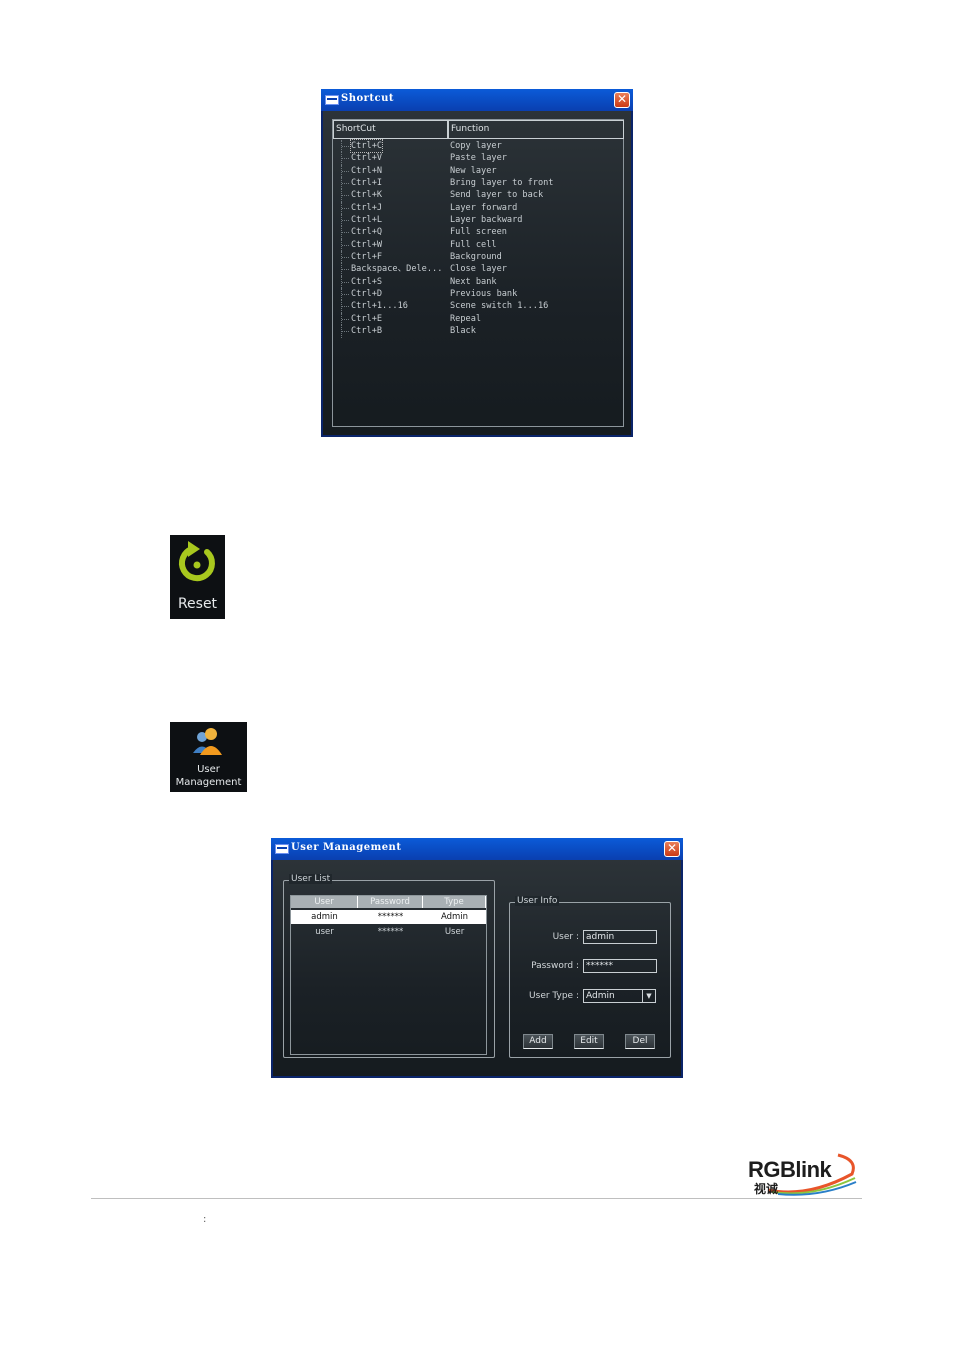 The image size is (954, 1350). Describe the element at coordinates (367, 244) in the screenshot. I see `shortcut-key: Ctrl+W` at that location.